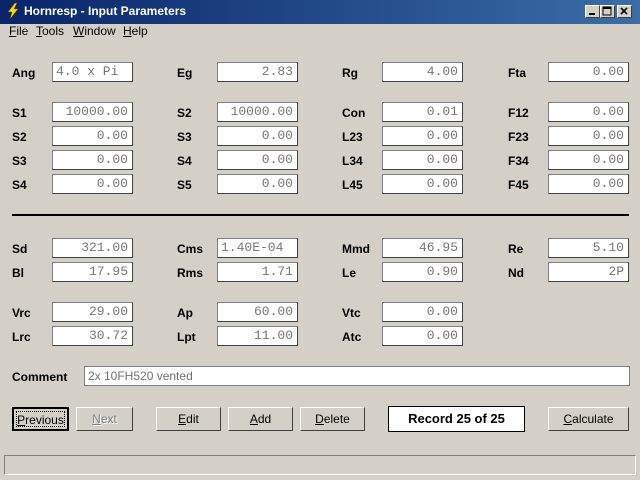  I want to click on label-rms: Rms, so click(190, 273).